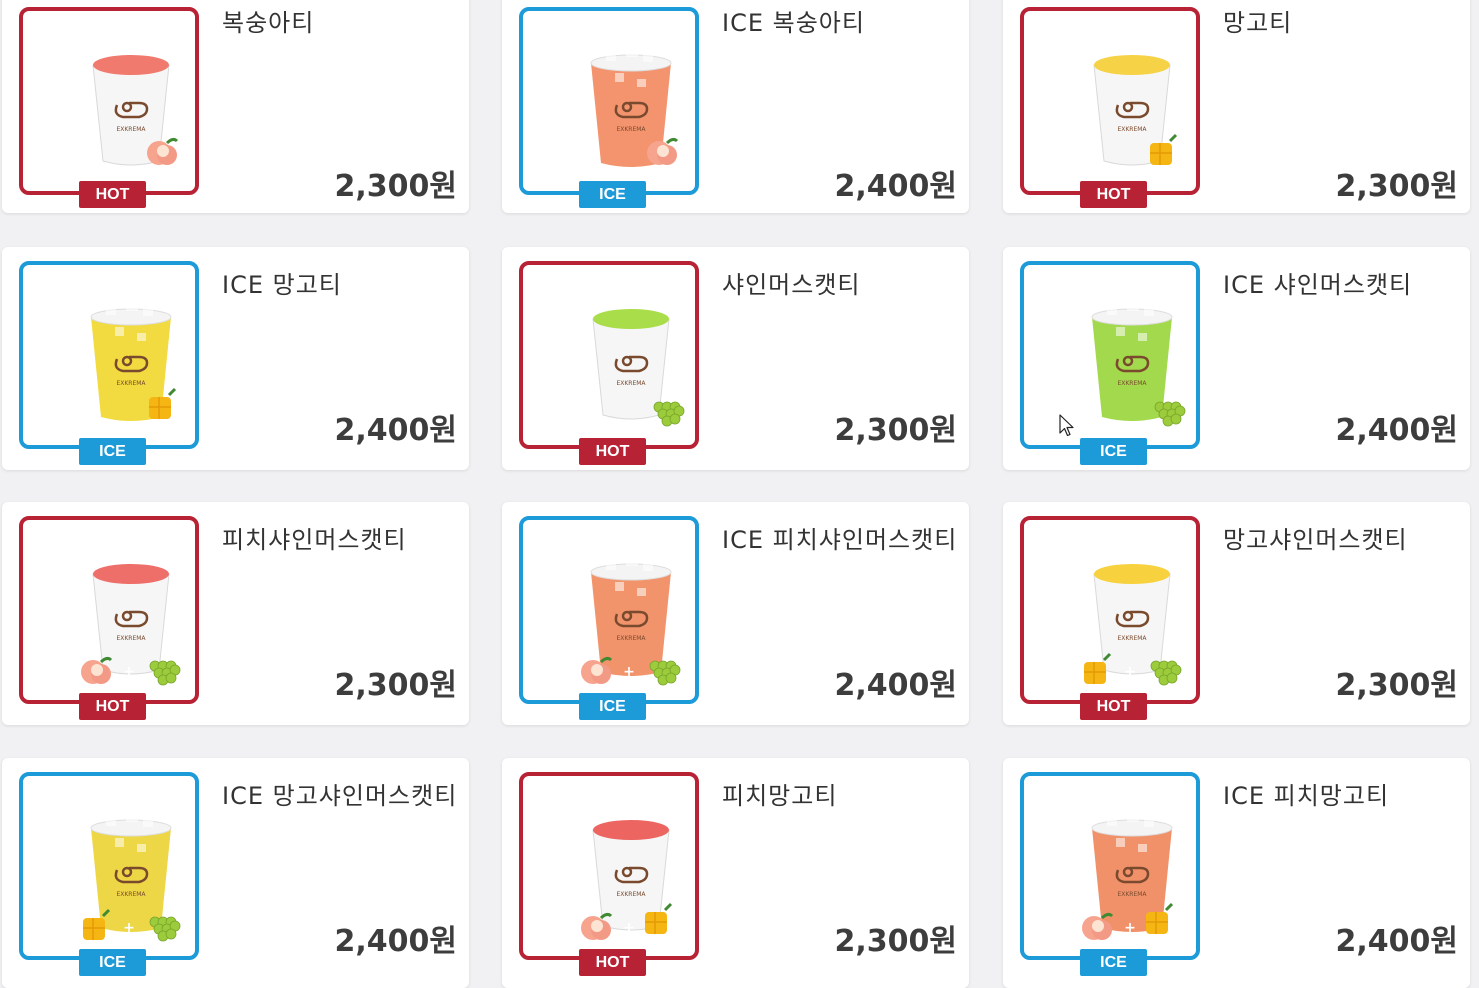  What do you see at coordinates (235, 613) in the screenshot?
I see `menu-card: EXKREMA + HOT 피치샤인머스캣티 2,300원` at bounding box center [235, 613].